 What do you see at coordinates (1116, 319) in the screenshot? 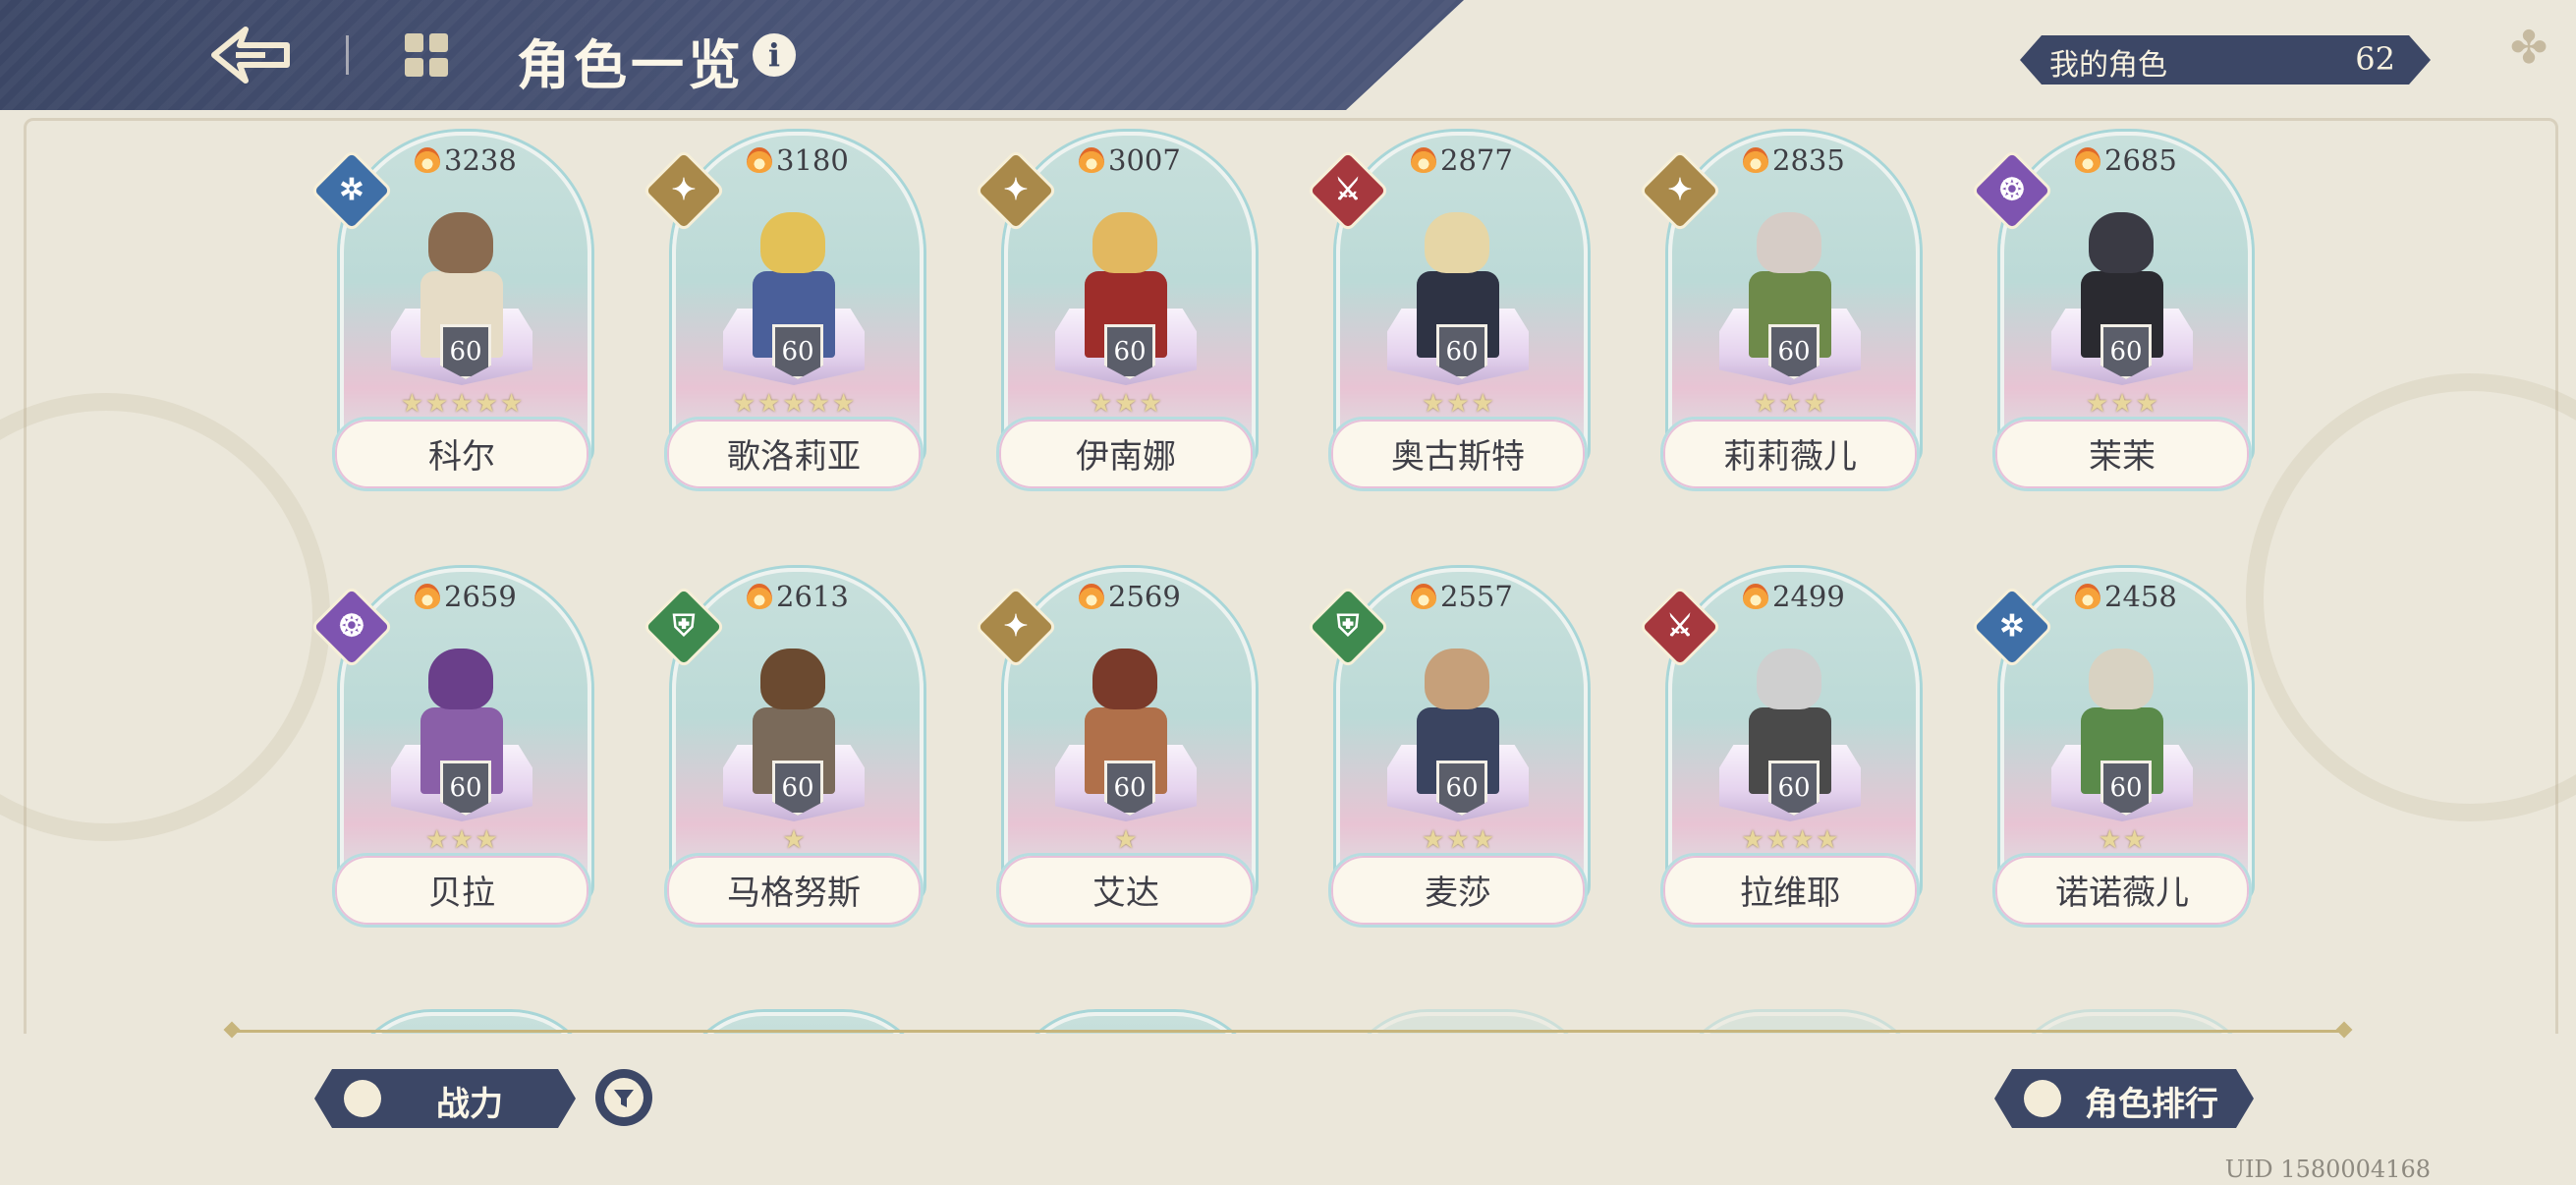
I see `character-card: 3007 ✦ 60 ★★★ 伊南娜` at bounding box center [1116, 319].